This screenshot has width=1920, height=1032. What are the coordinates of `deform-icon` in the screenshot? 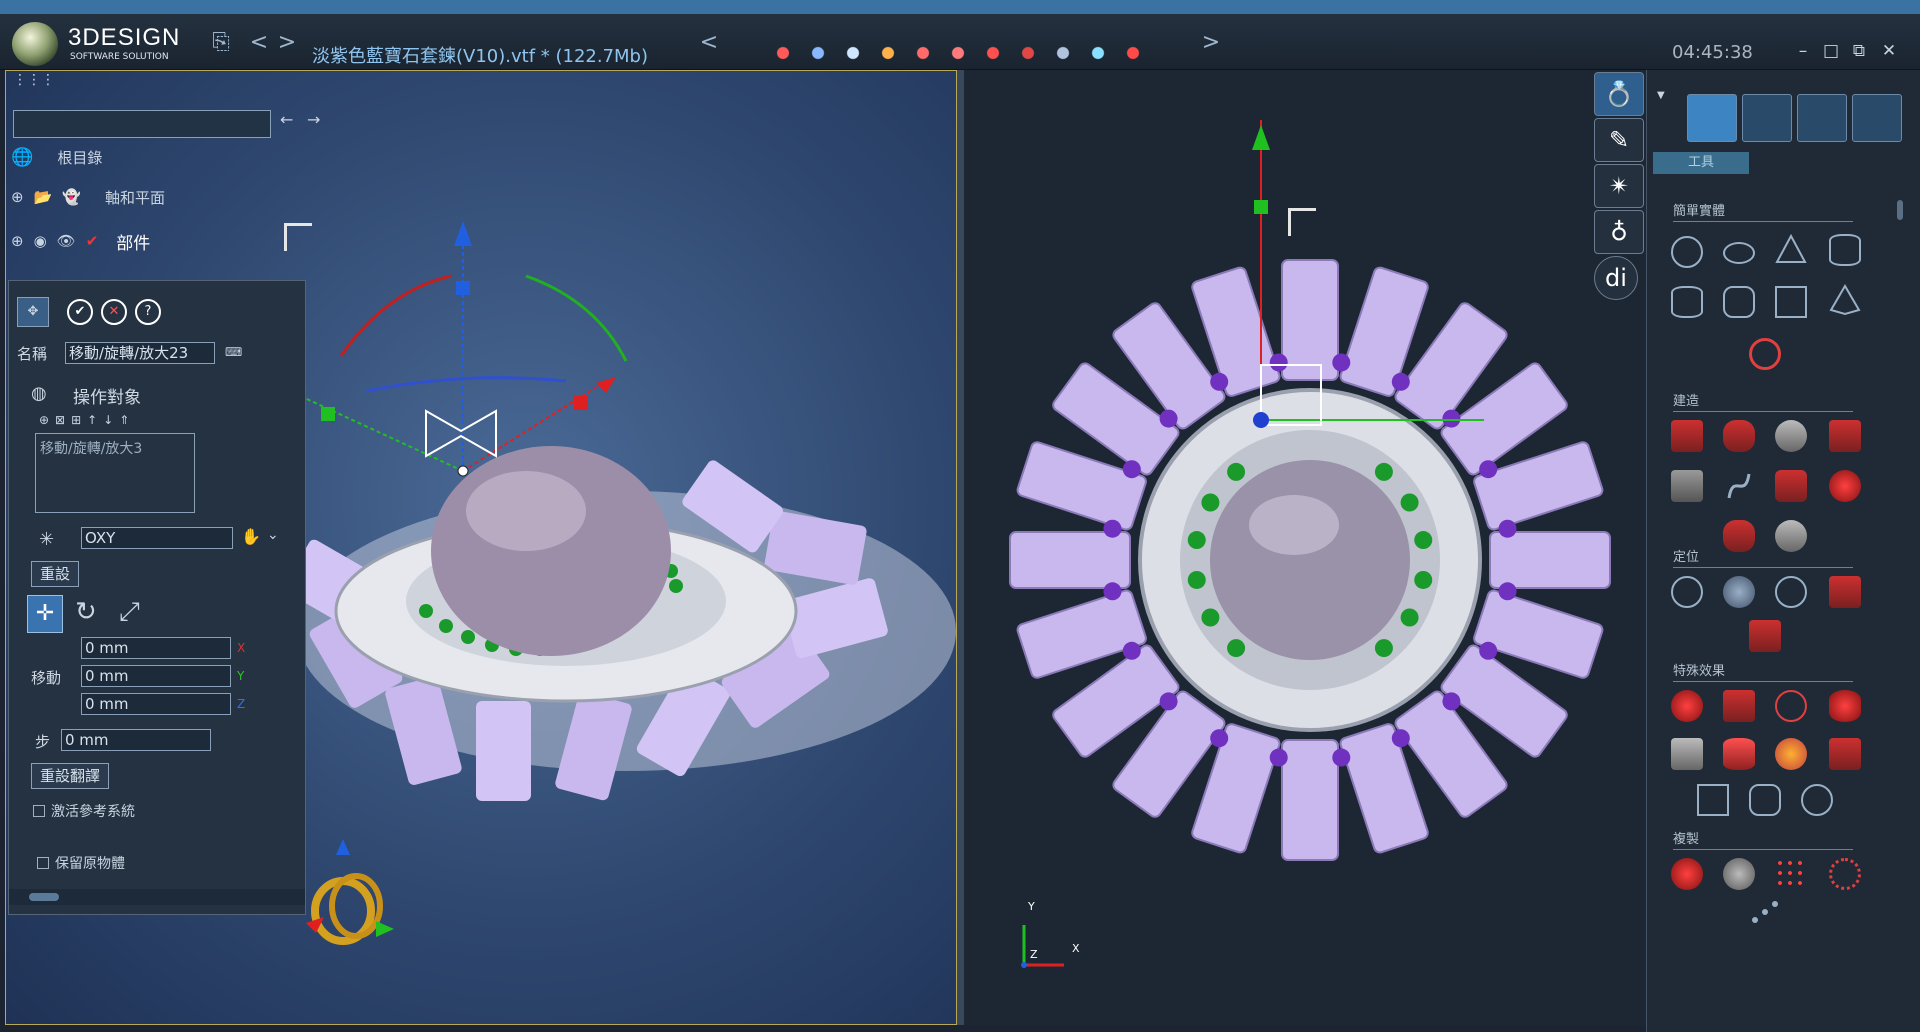 It's located at (1739, 706).